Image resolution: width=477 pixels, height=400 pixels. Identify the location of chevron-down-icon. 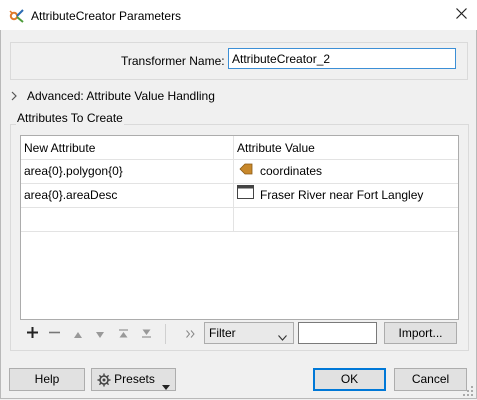
(282, 337).